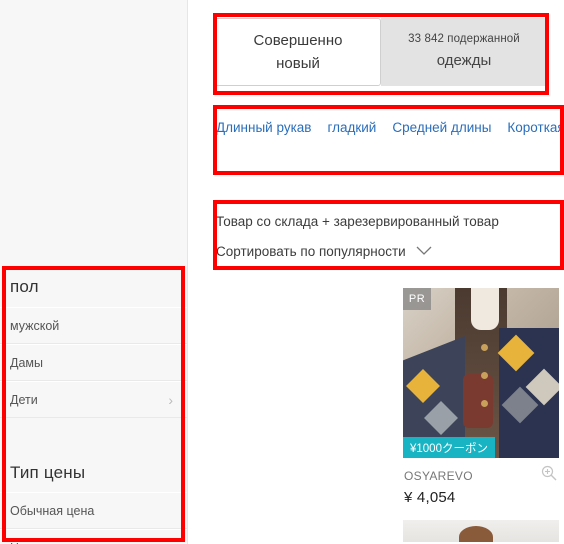 This screenshot has height=544, width=564. I want to click on product-card, so click(481, 531).